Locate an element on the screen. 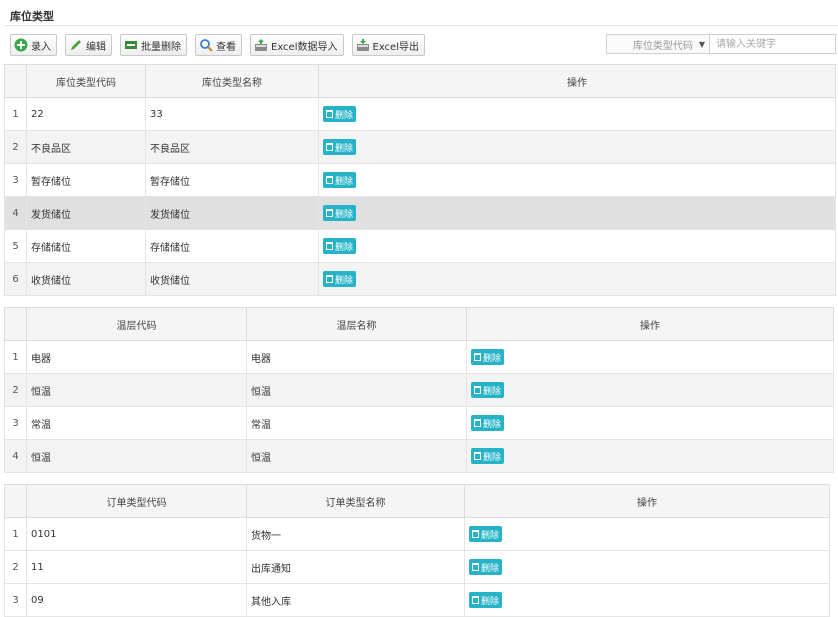  add-button: 录入 is located at coordinates (33, 45).